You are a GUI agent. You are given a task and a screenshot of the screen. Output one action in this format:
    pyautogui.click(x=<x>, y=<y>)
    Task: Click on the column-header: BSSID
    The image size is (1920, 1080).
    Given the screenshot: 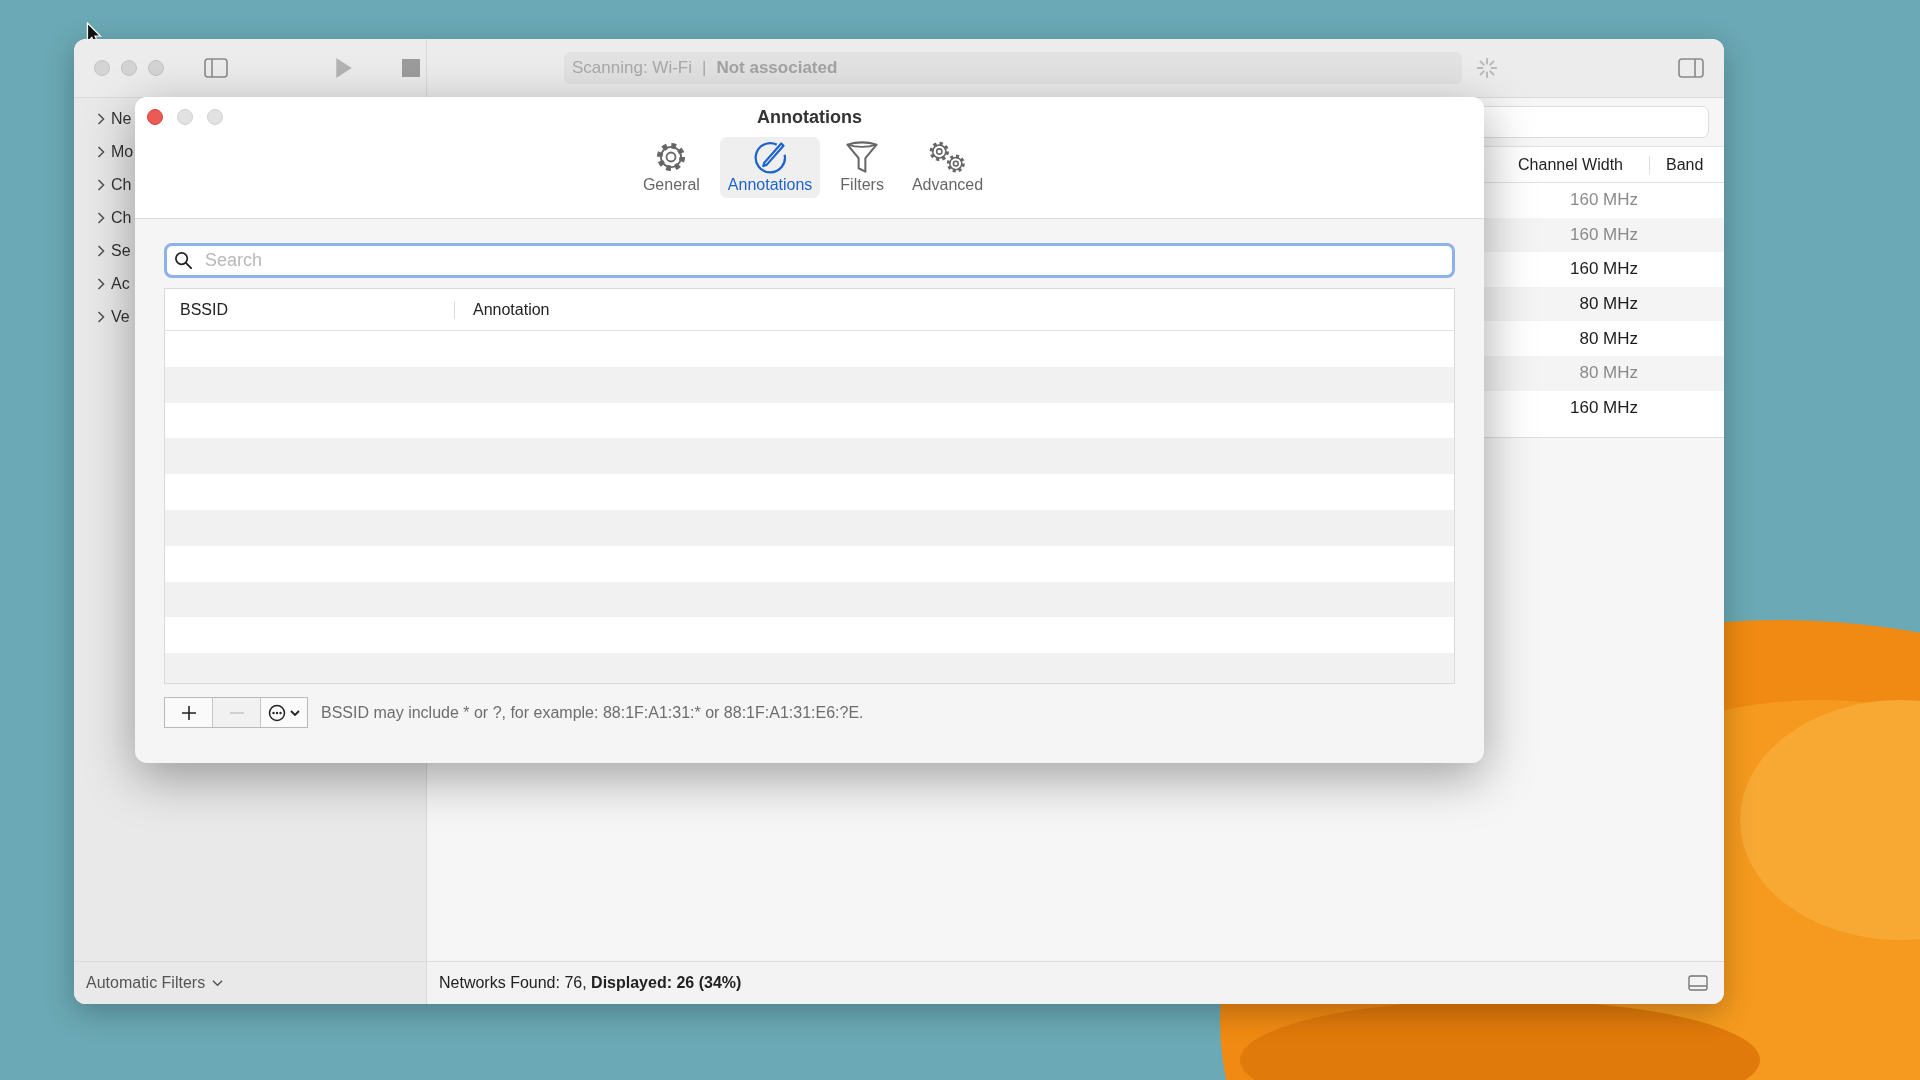 What is the action you would take?
    pyautogui.click(x=310, y=309)
    